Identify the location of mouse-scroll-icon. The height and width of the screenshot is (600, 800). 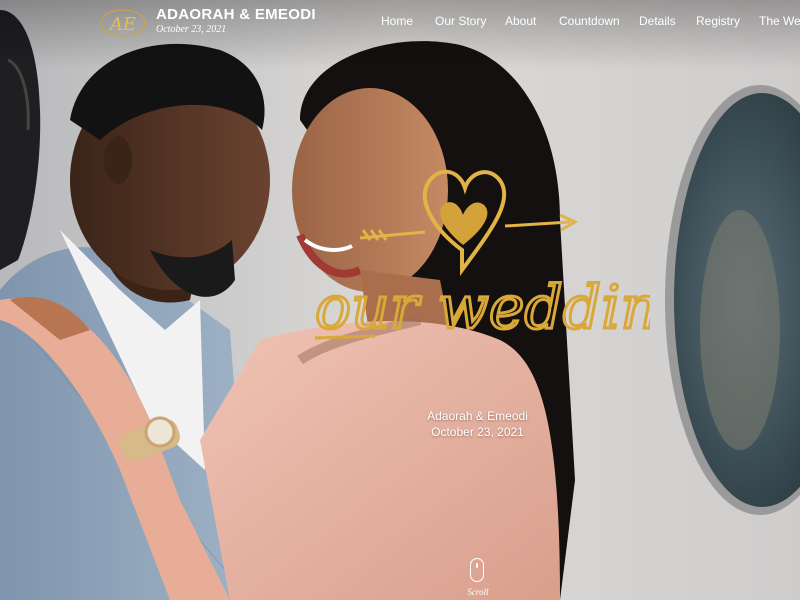
(477, 570).